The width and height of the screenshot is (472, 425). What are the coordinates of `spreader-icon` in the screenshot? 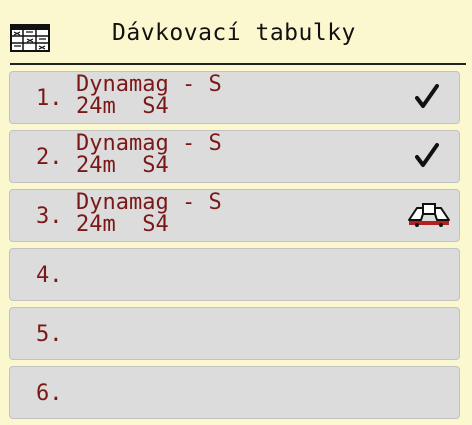 It's located at (429, 215).